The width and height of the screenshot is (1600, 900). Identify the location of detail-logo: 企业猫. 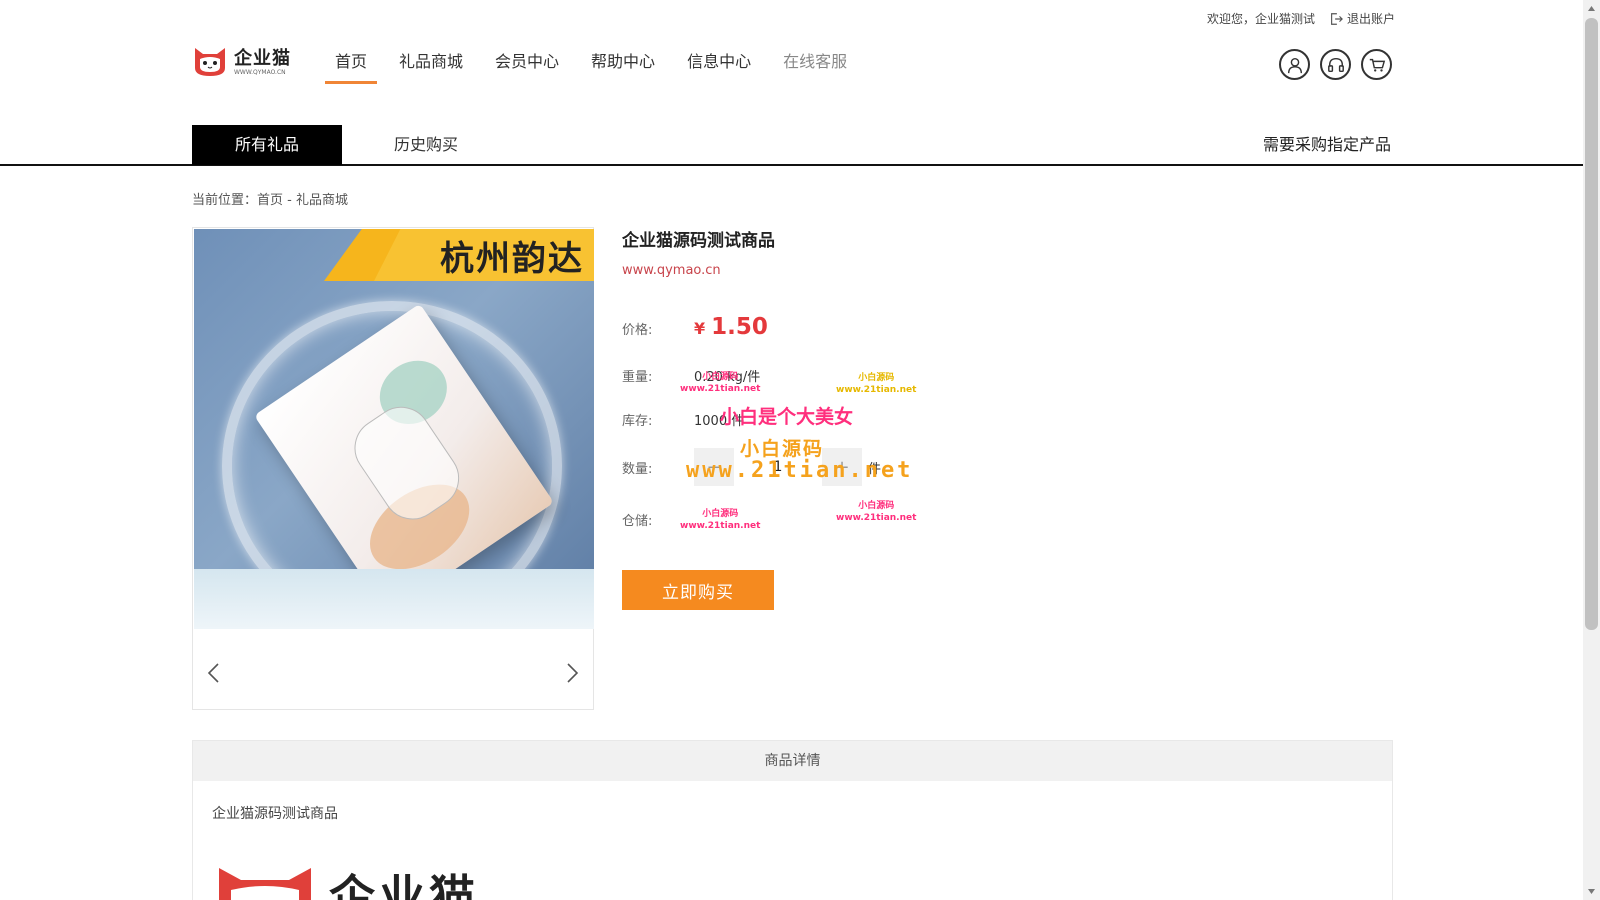
(347, 880).